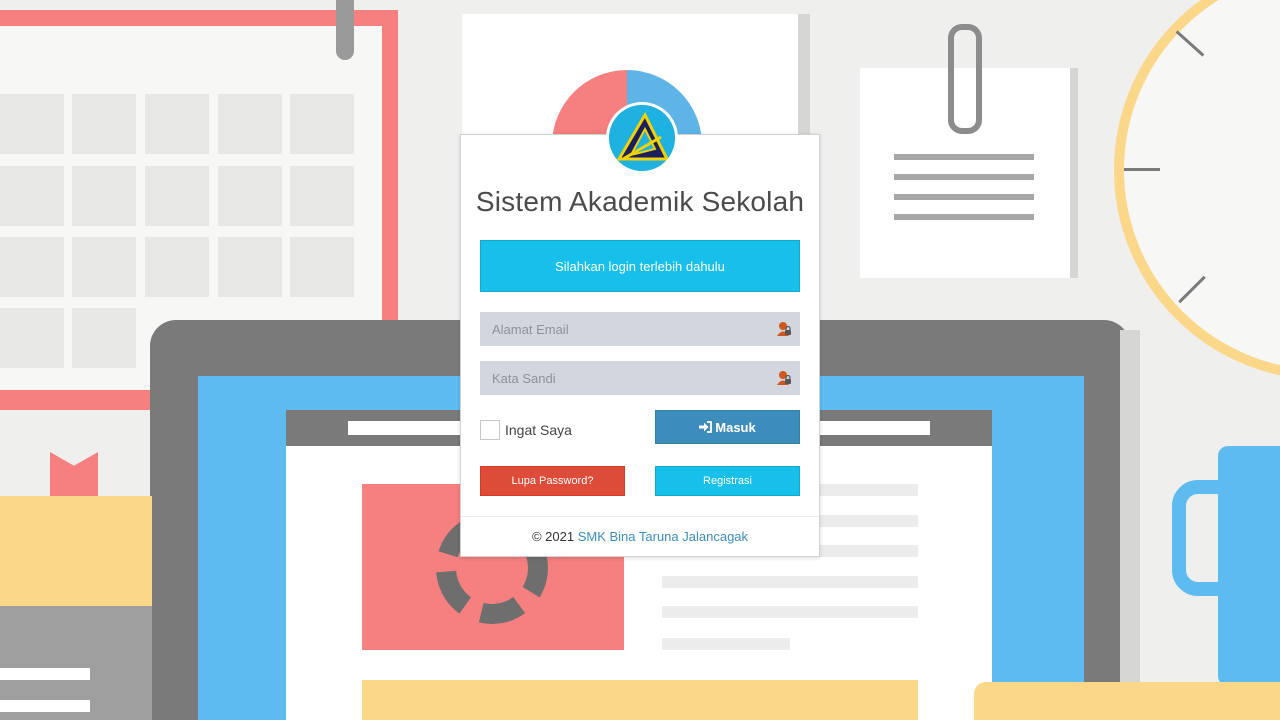  Describe the element at coordinates (784, 378) in the screenshot. I see `lock-icon` at that location.